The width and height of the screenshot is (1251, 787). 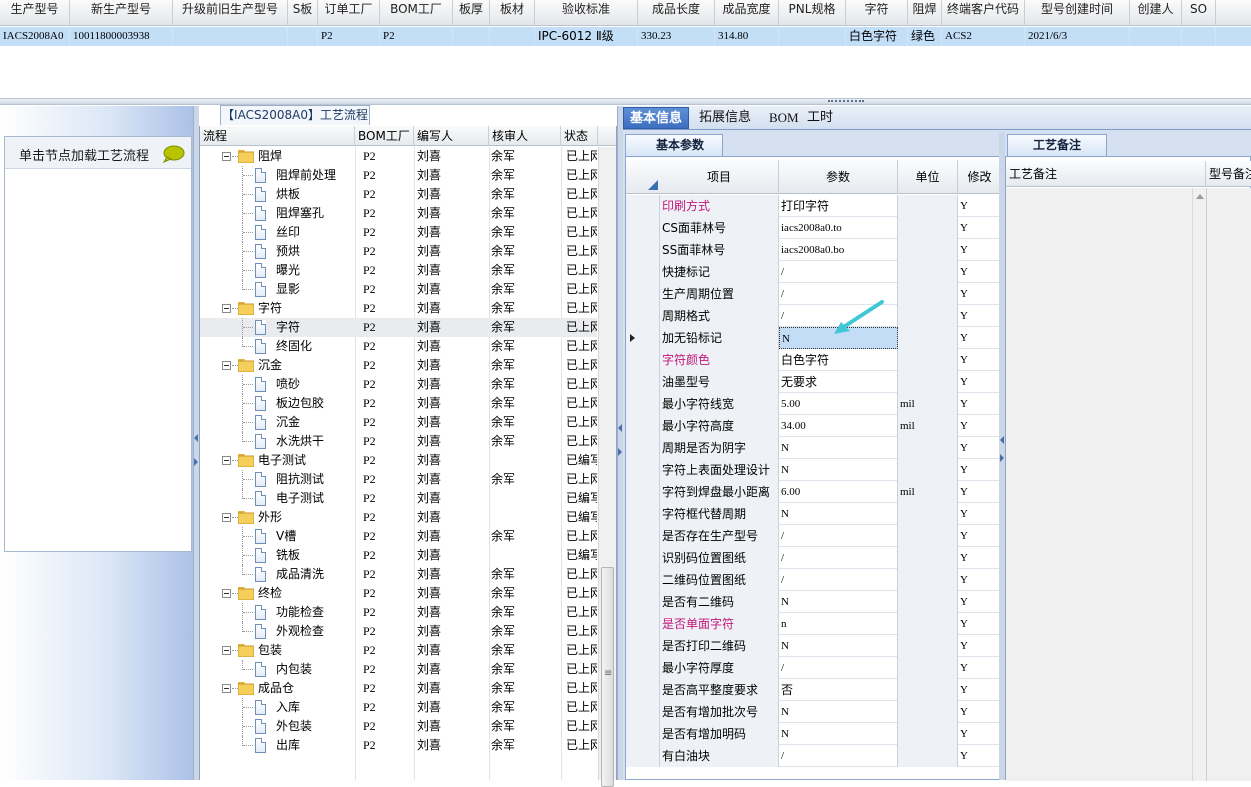 What do you see at coordinates (846, 101) in the screenshot?
I see `splitter-grip-icon` at bounding box center [846, 101].